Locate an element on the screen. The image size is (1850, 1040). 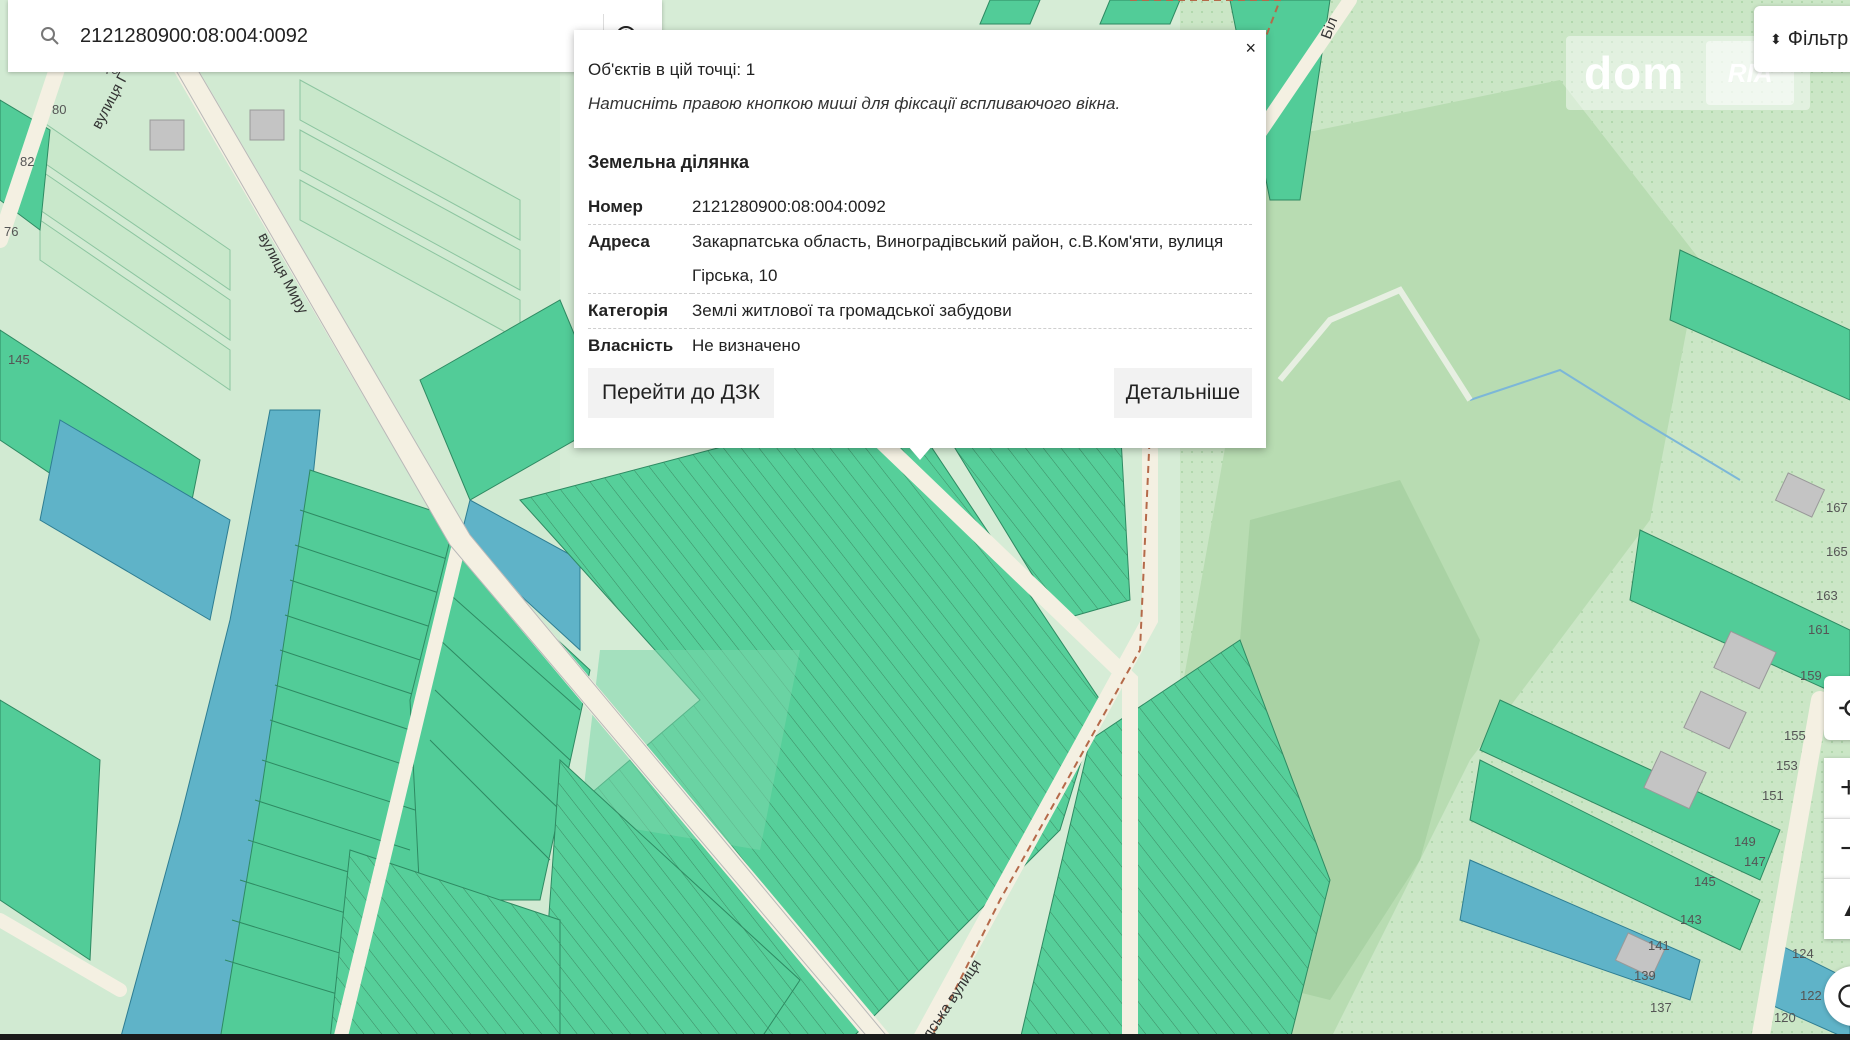
house-number: 82 is located at coordinates (27, 161).